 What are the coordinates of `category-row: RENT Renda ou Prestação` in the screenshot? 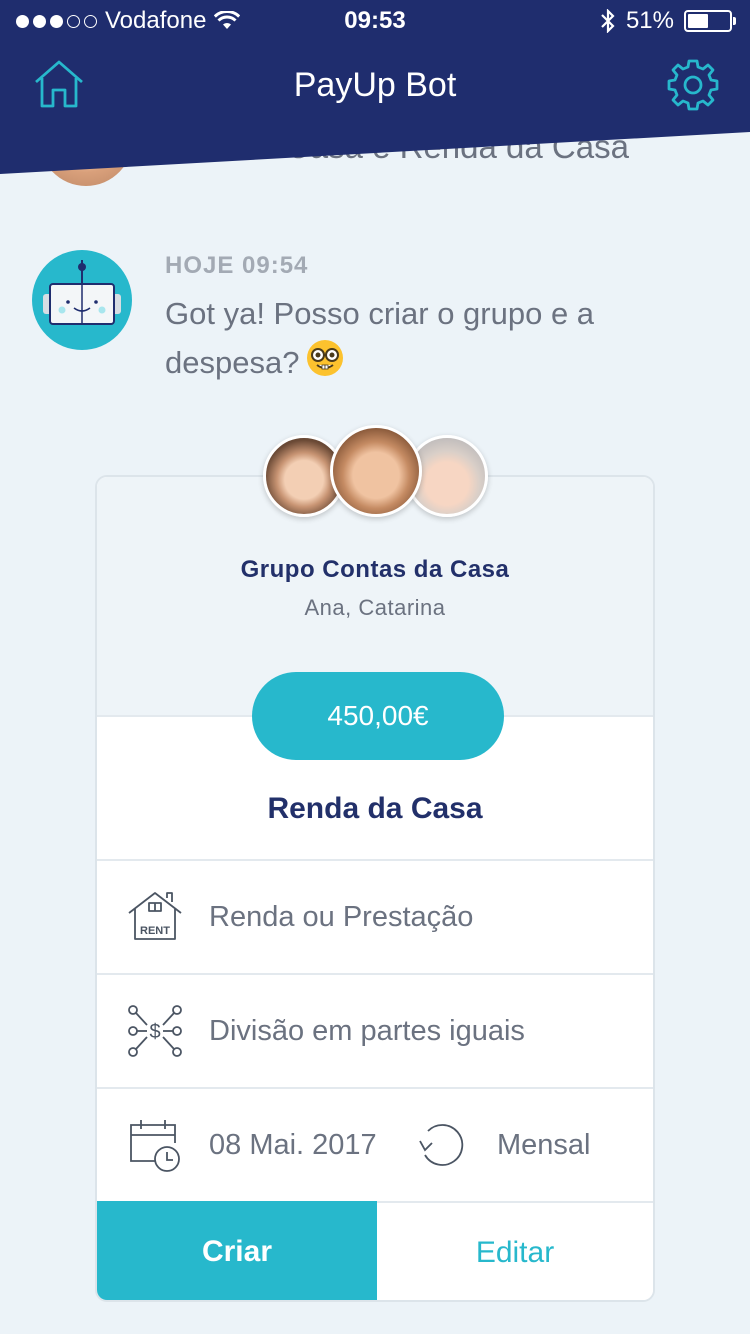 It's located at (375, 916).